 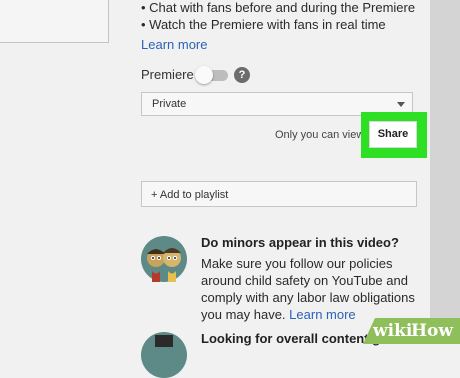 I want to click on chevron-down-icon, so click(x=401, y=104).